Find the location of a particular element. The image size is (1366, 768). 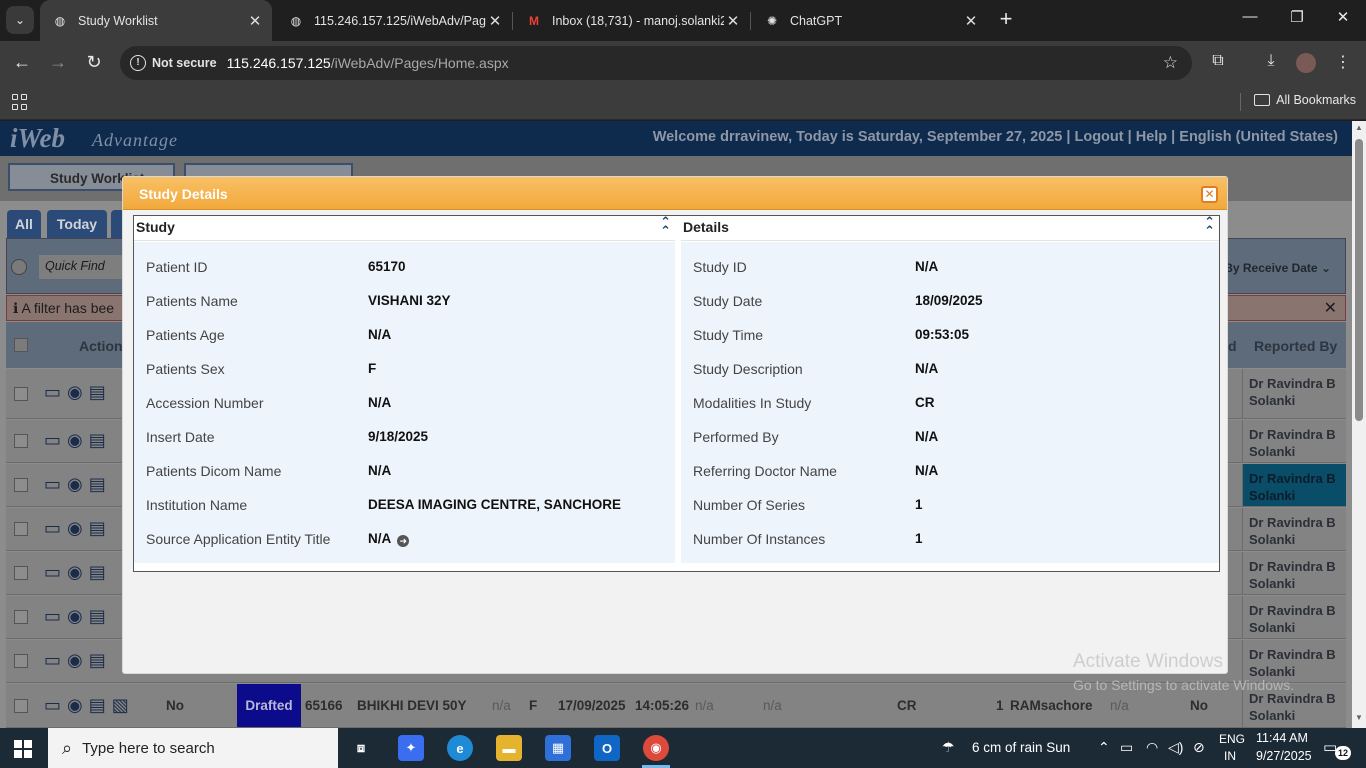

modality-cell: CR is located at coordinates (907, 705).